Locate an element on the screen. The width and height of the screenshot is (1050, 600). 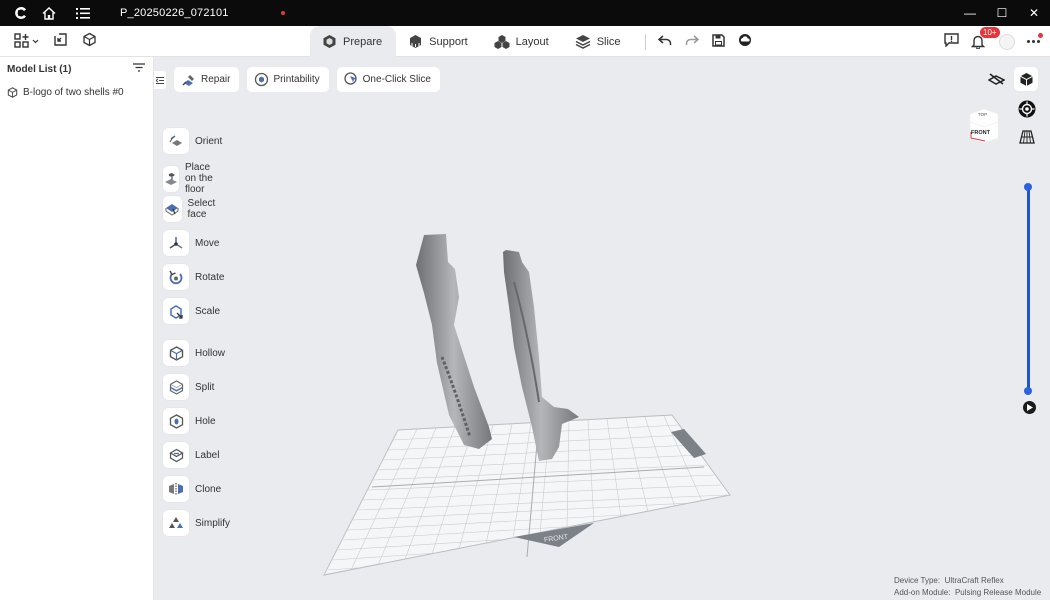
app-logo-icon is located at coordinates (21, 13).